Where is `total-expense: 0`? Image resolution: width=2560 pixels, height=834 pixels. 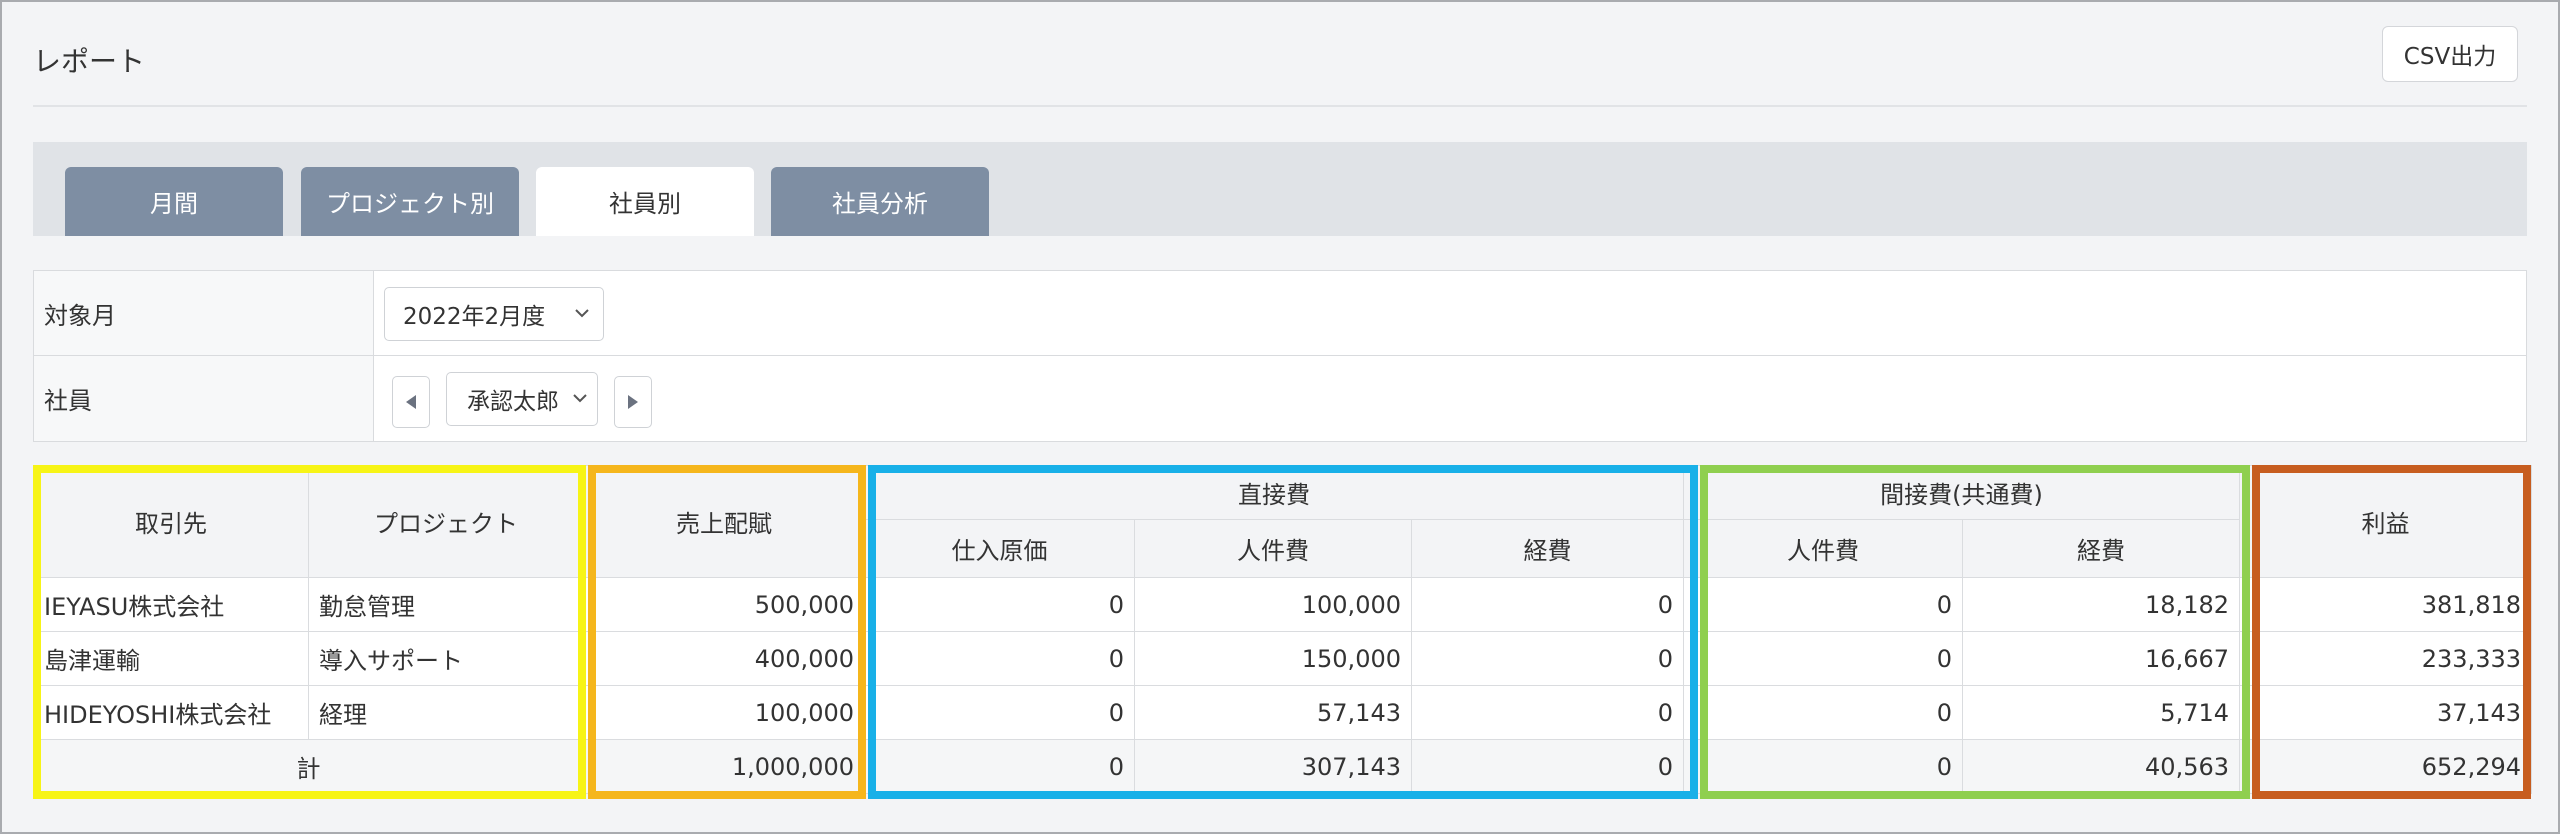 total-expense: 0 is located at coordinates (1547, 766).